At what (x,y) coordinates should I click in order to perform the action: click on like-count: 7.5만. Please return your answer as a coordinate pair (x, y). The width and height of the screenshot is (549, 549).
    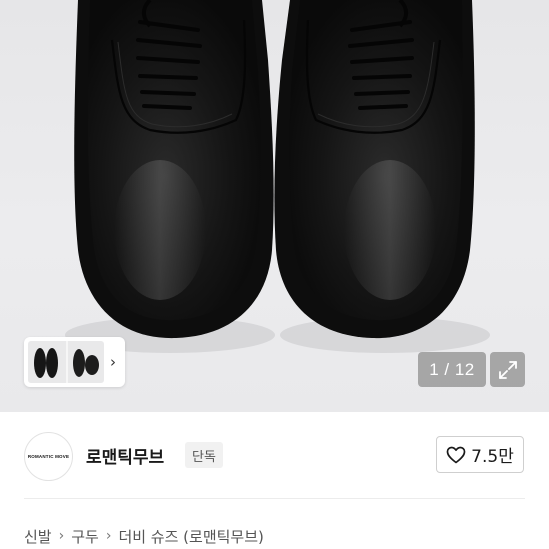
    Looking at the image, I should click on (492, 457).